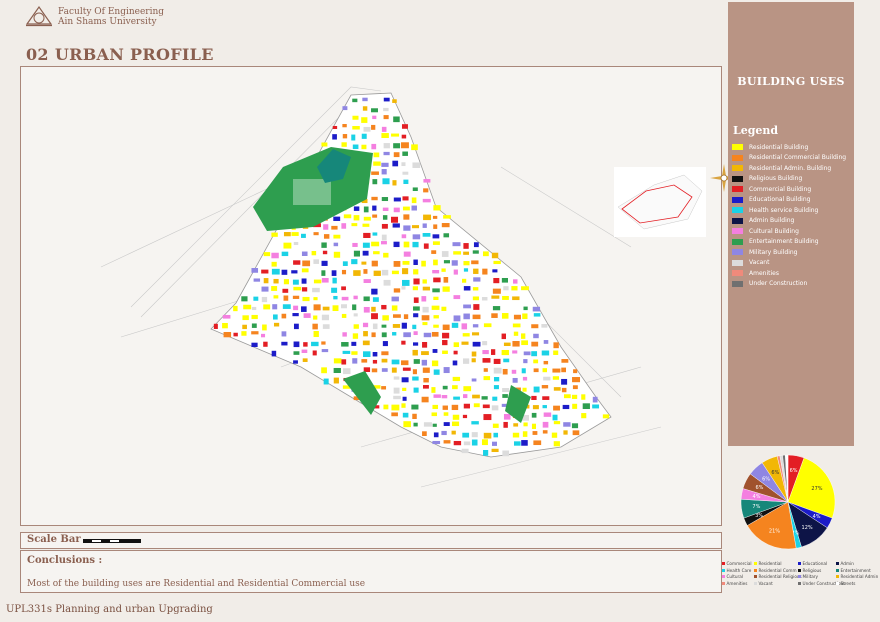  What do you see at coordinates (858, 563) in the screenshot?
I see `pie-legend-item: Admin` at bounding box center [858, 563].